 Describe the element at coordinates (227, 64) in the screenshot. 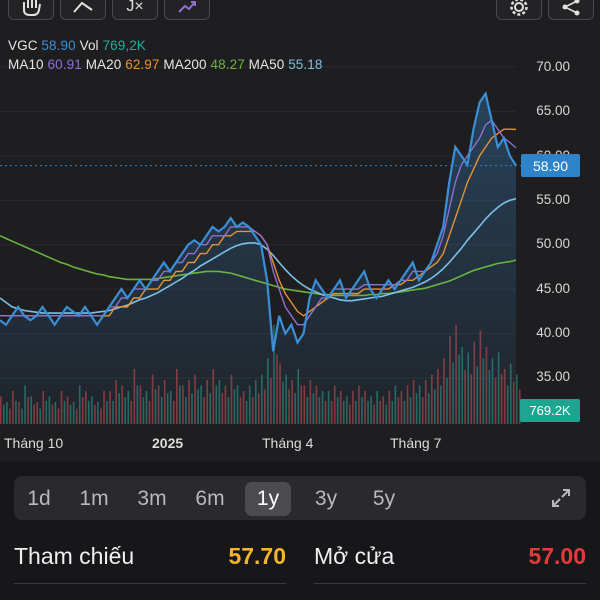

I see `ma200-value: 48.27` at that location.